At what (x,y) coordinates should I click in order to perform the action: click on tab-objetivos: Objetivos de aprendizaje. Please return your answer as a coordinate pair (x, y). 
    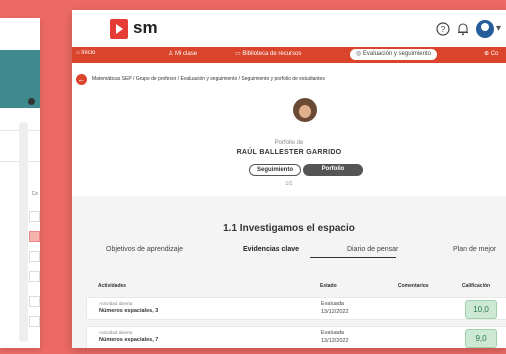
    Looking at the image, I should click on (144, 249).